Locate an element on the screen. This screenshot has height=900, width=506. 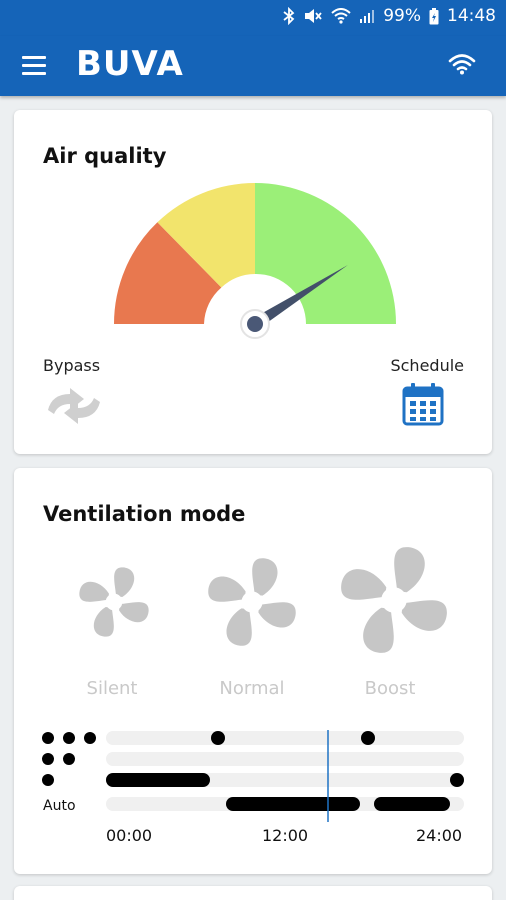
hamburger-menu-icon is located at coordinates (35, 66).